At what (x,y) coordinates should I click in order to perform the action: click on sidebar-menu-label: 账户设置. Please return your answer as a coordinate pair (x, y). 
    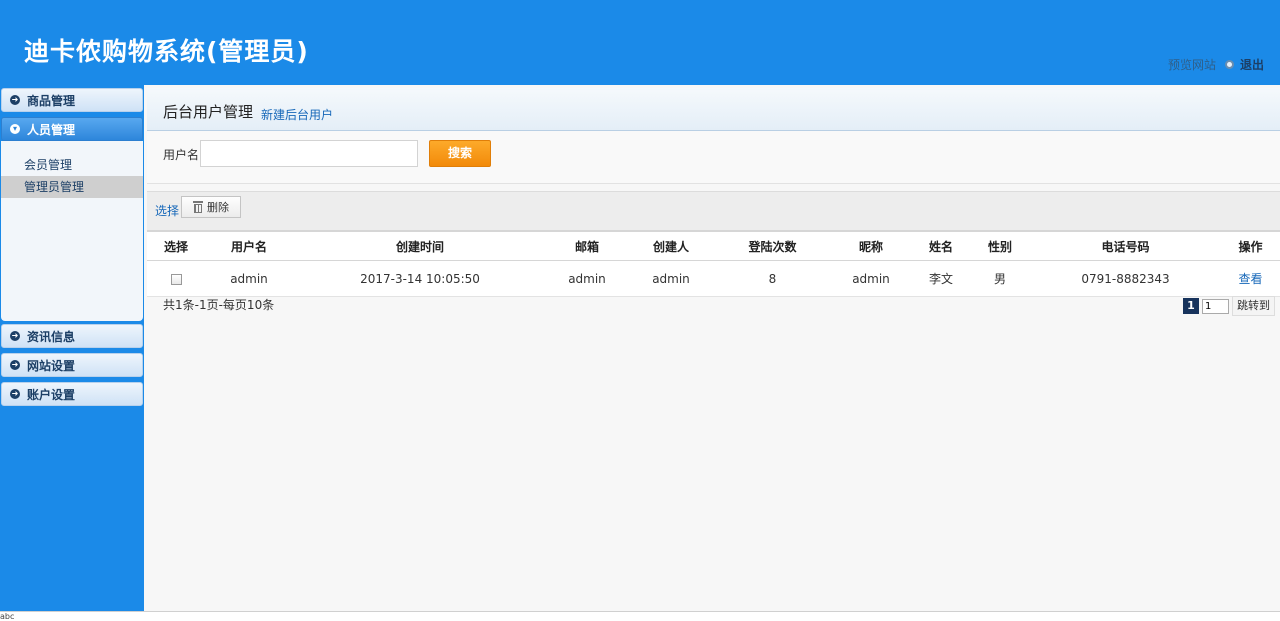
    Looking at the image, I should click on (51, 394).